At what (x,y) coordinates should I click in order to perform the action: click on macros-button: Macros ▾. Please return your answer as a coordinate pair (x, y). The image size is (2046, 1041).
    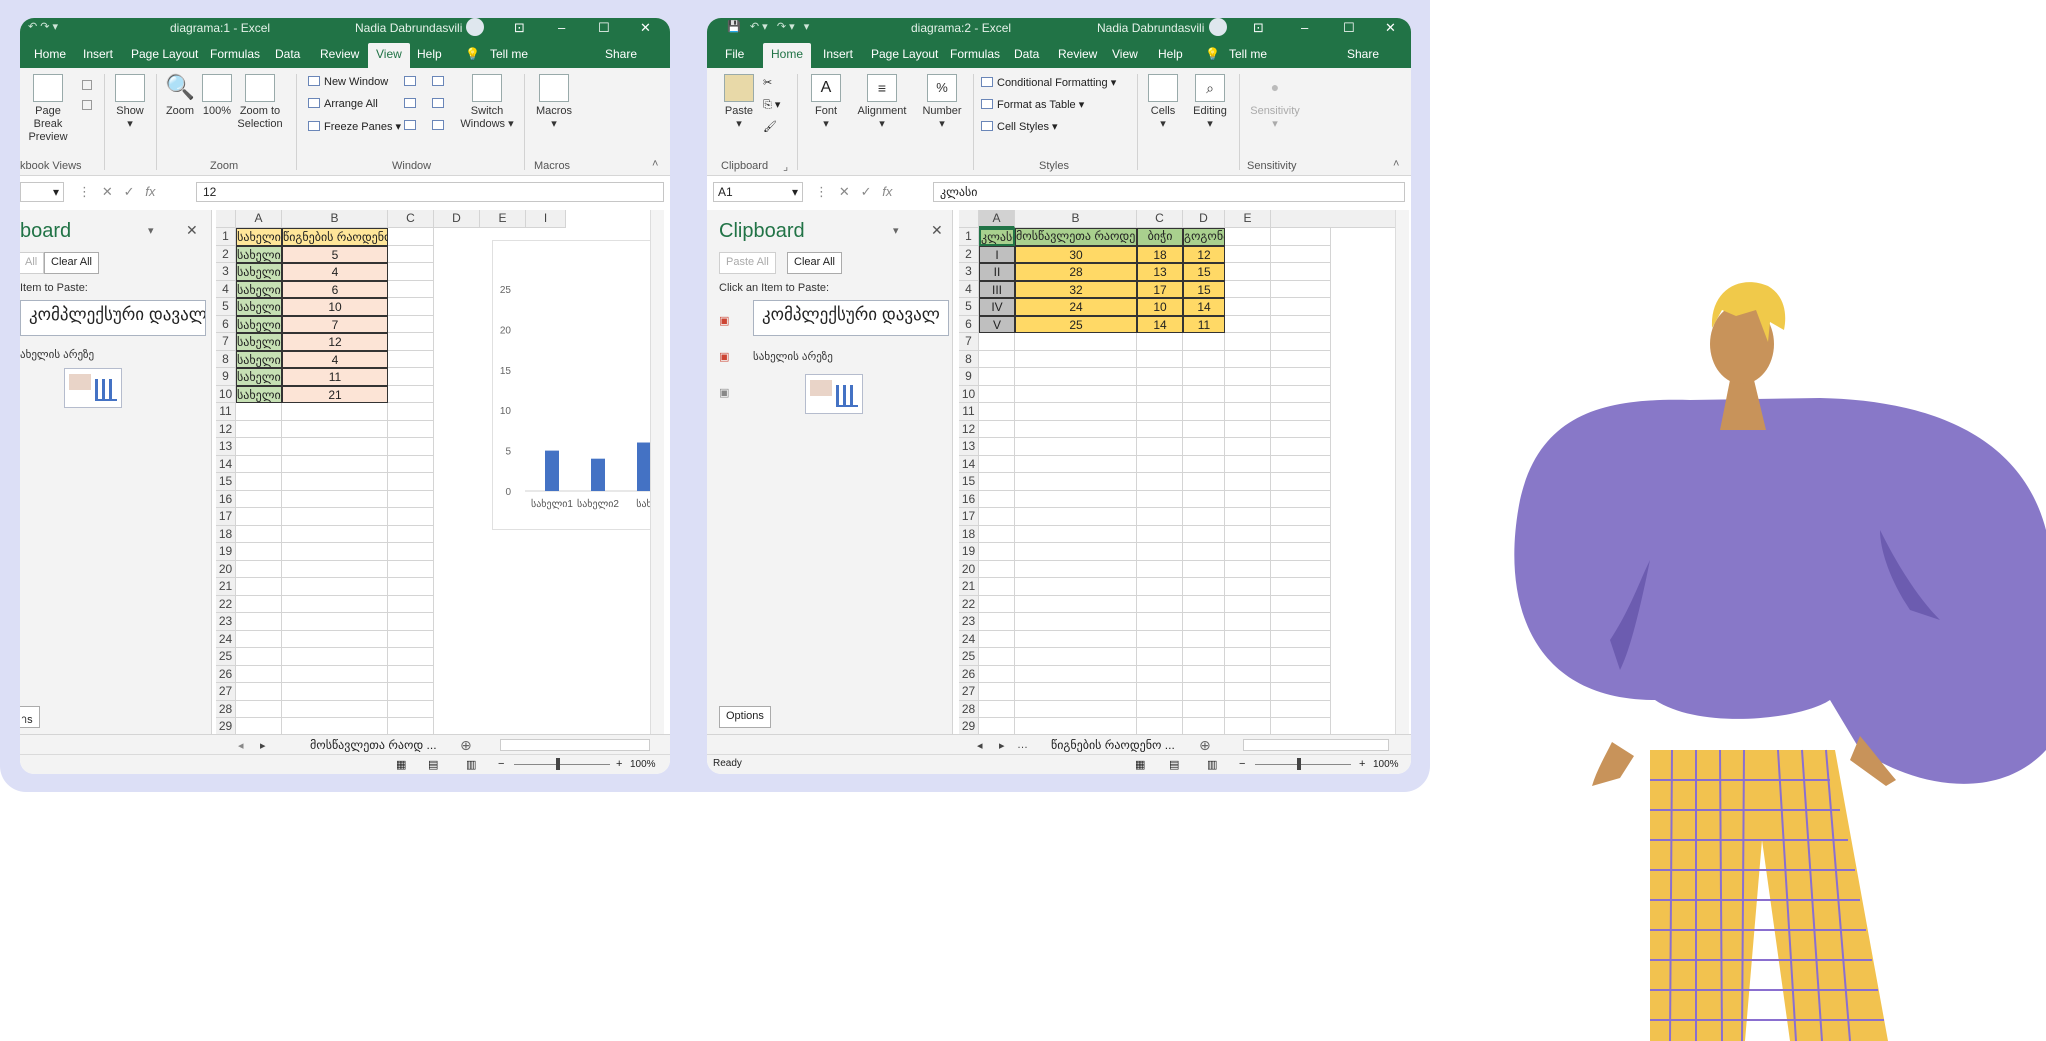
    Looking at the image, I should click on (554, 102).